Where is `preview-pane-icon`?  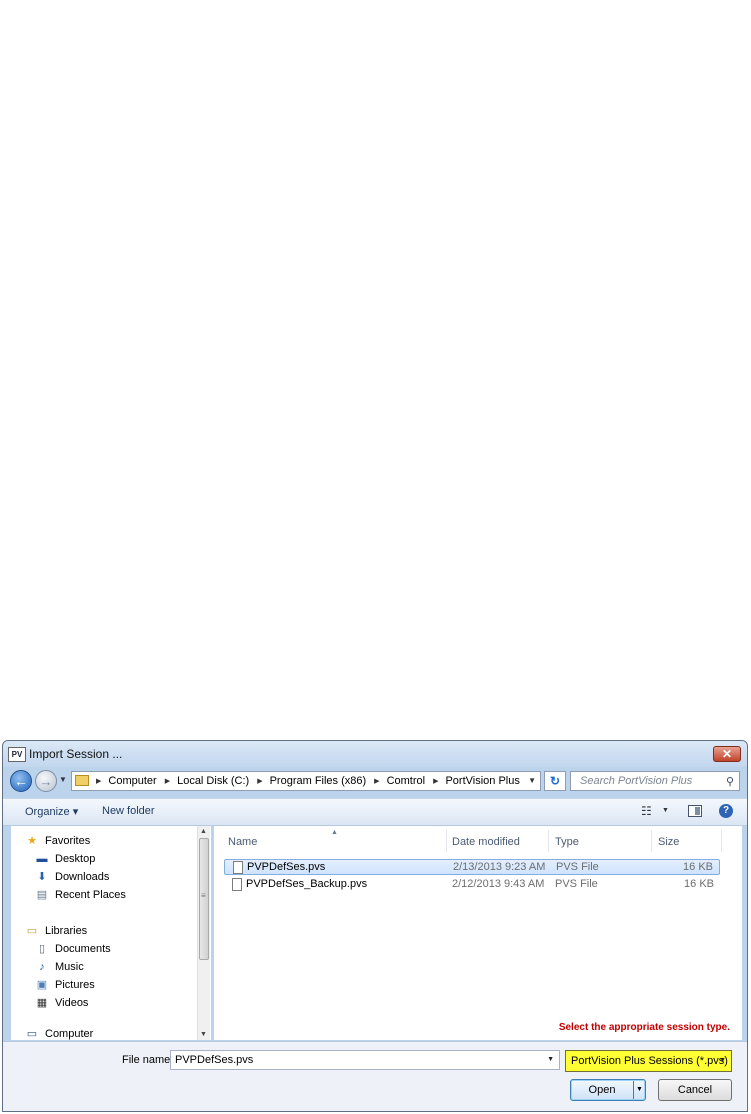
preview-pane-icon is located at coordinates (695, 811).